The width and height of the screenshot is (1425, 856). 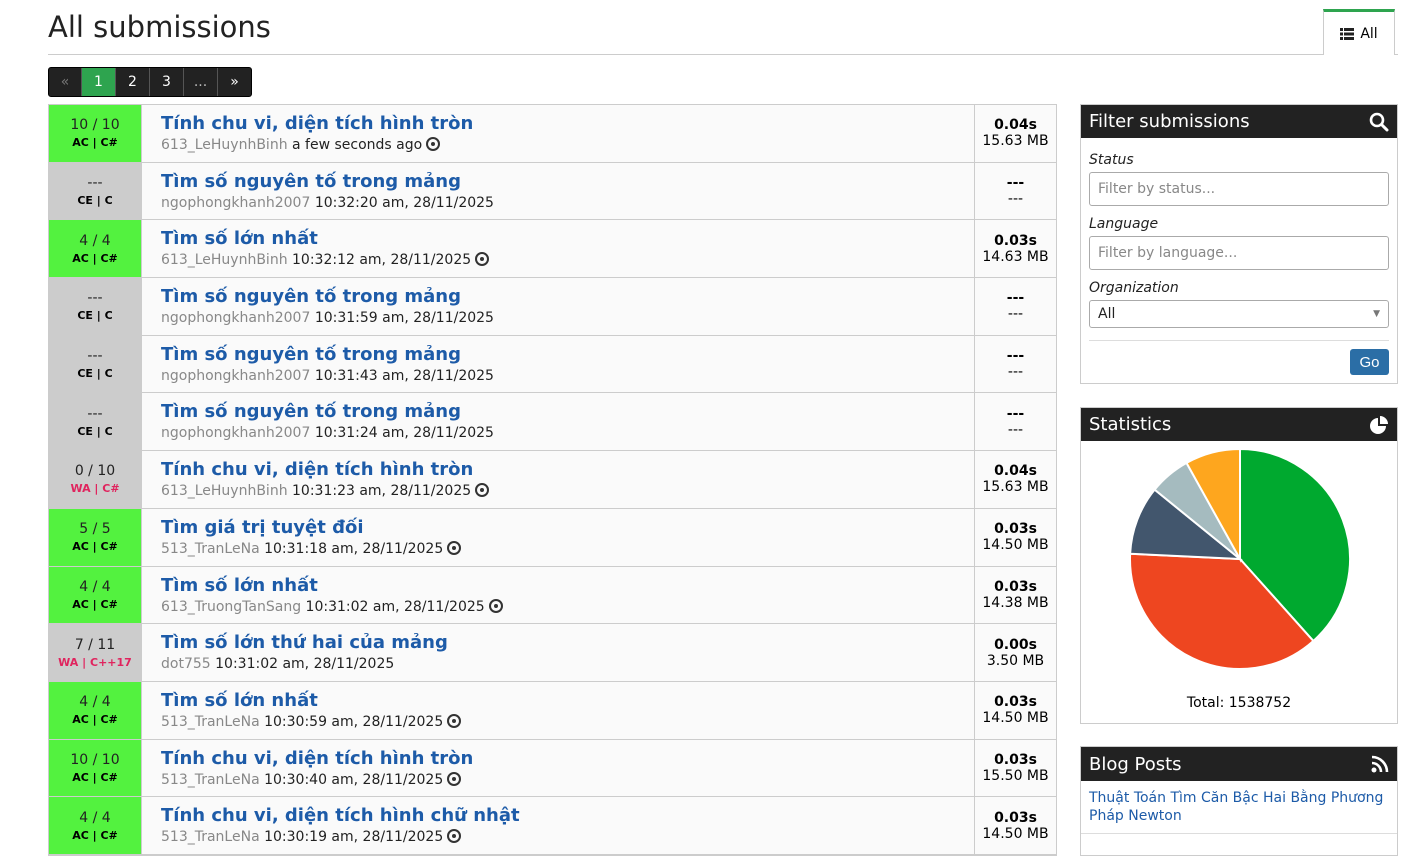 What do you see at coordinates (1347, 33) in the screenshot?
I see `list-icon` at bounding box center [1347, 33].